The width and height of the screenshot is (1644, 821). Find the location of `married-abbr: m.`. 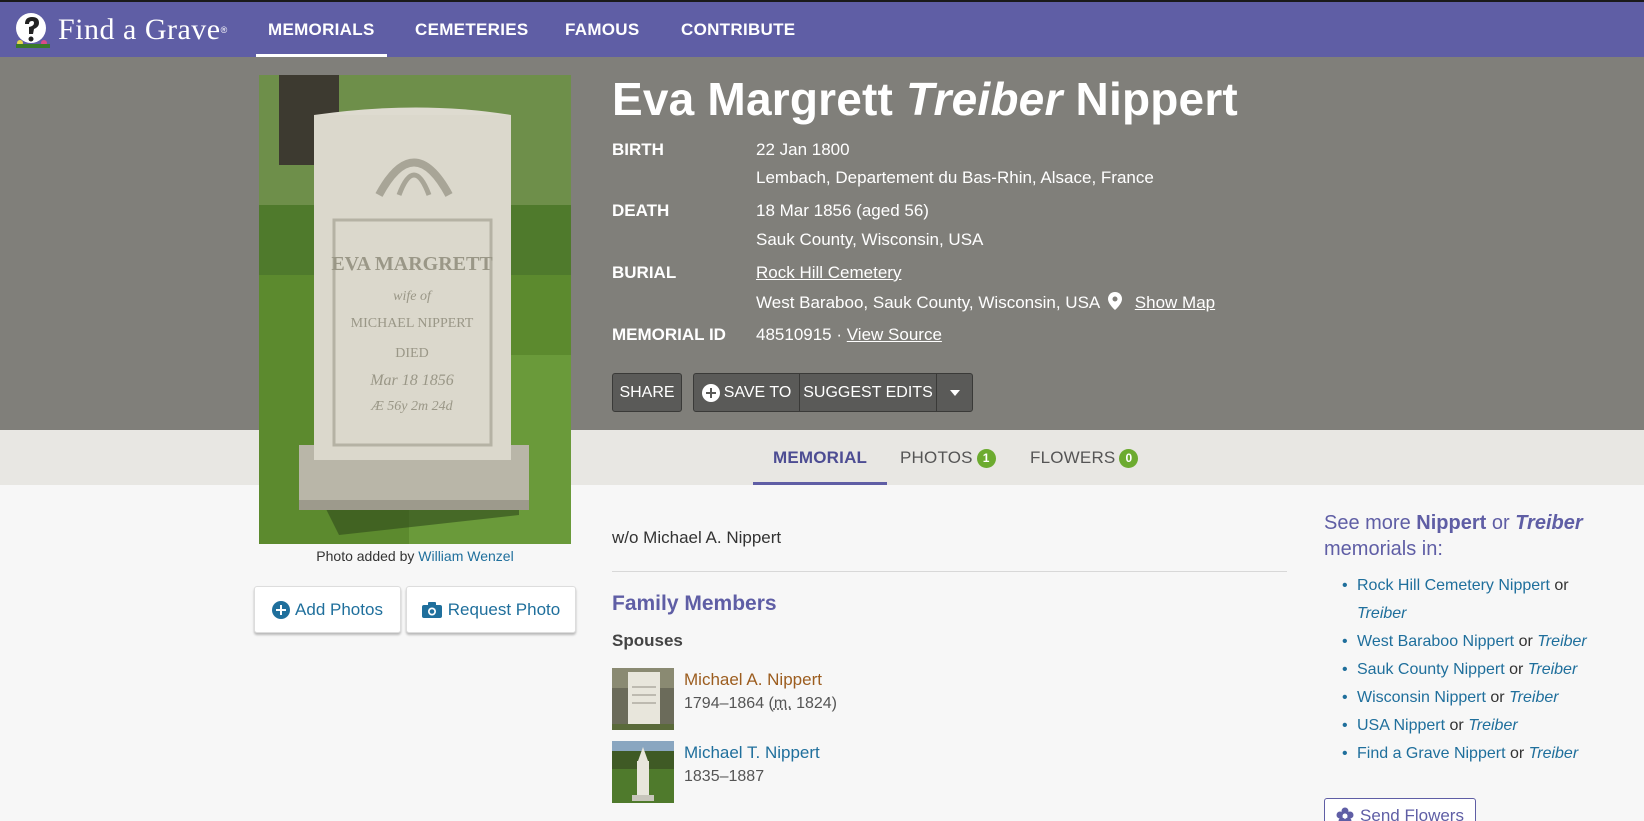

married-abbr: m. is located at coordinates (783, 703).